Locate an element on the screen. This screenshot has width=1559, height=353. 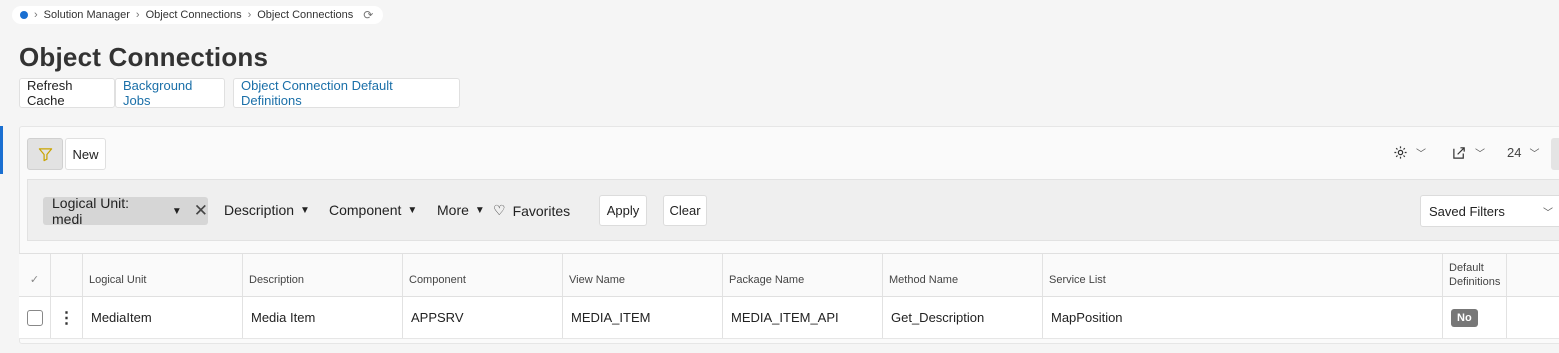
header-filler-cell is located at coordinates (1533, 275).